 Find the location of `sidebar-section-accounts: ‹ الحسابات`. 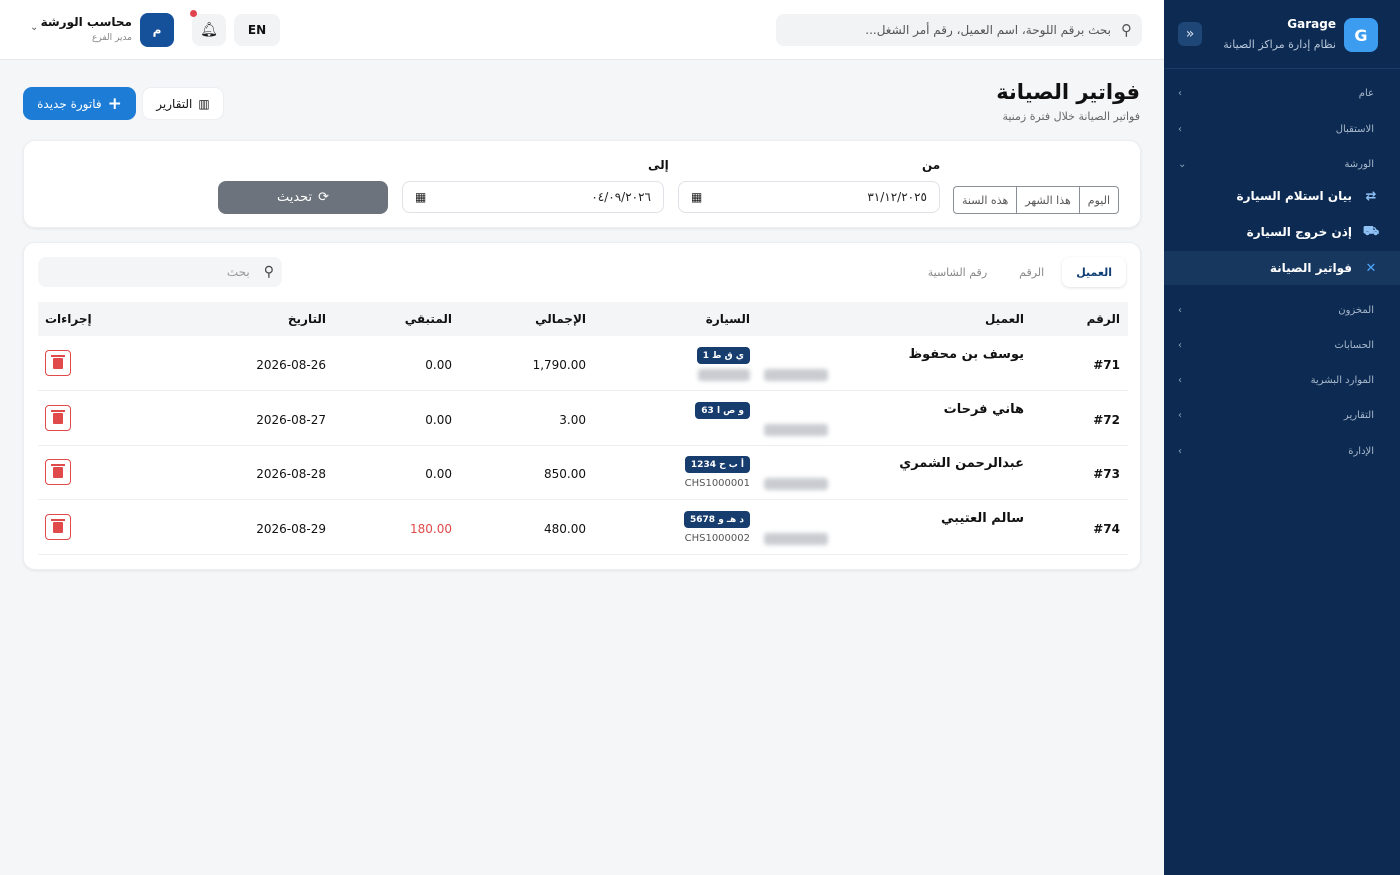

sidebar-section-accounts: ‹ الحسابات is located at coordinates (1276, 345).